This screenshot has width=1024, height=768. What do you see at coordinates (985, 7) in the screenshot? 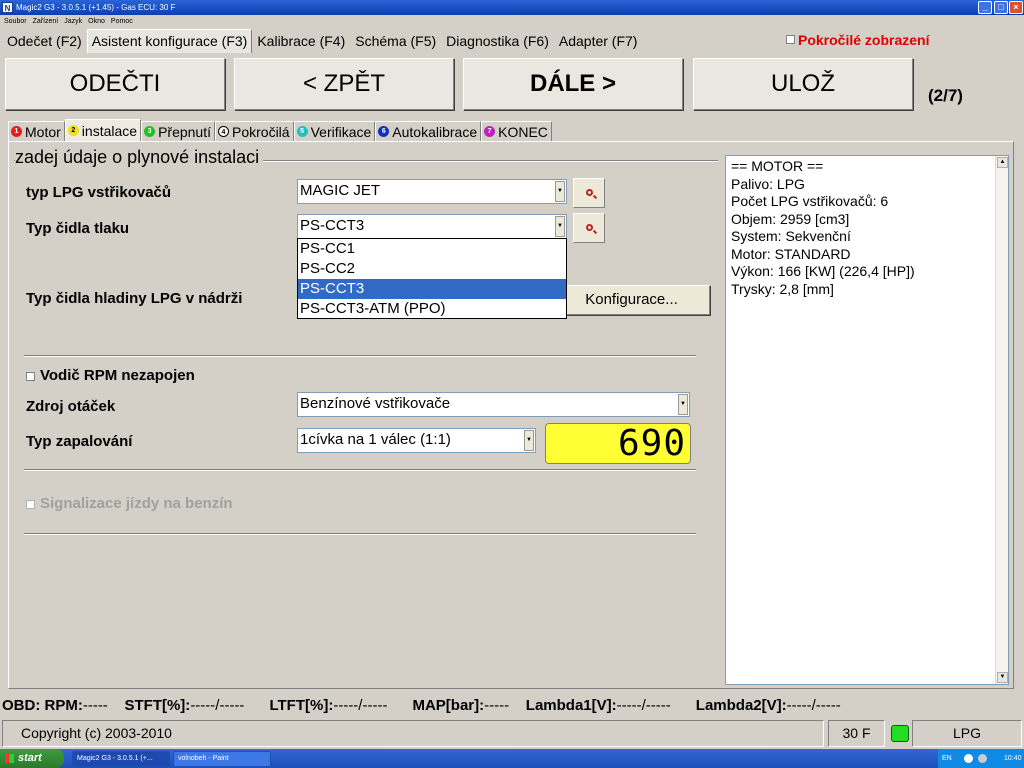
I see `minimize-button: _` at bounding box center [985, 7].